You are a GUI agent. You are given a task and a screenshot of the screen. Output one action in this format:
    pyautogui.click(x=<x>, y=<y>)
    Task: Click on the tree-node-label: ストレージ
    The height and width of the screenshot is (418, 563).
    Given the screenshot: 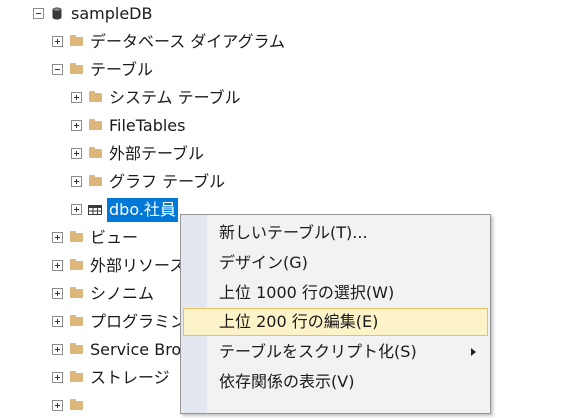 What is the action you would take?
    pyautogui.click(x=130, y=377)
    